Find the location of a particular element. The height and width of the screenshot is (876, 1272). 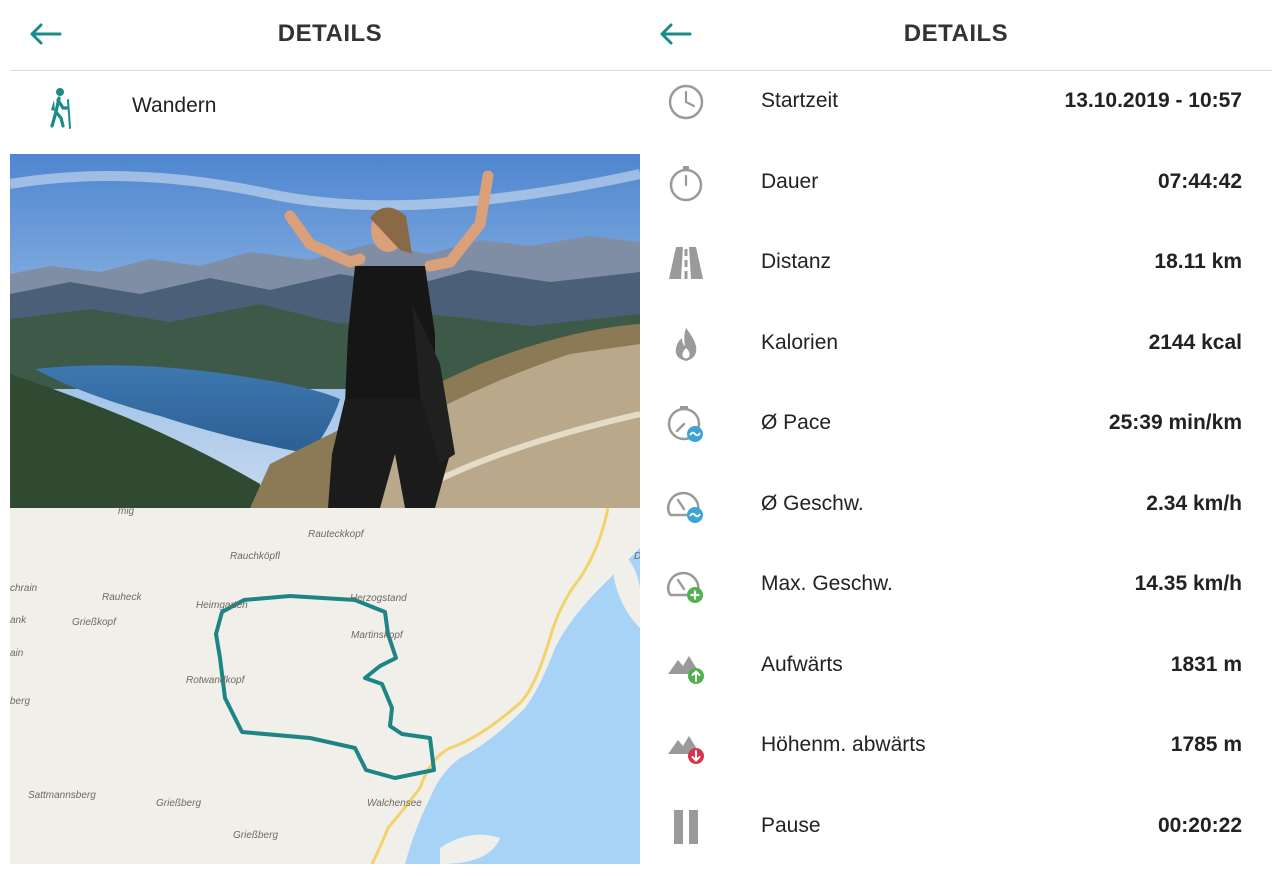

stat-row-descent: Höhenm. abwärts 1785 m is located at coordinates (956, 746).